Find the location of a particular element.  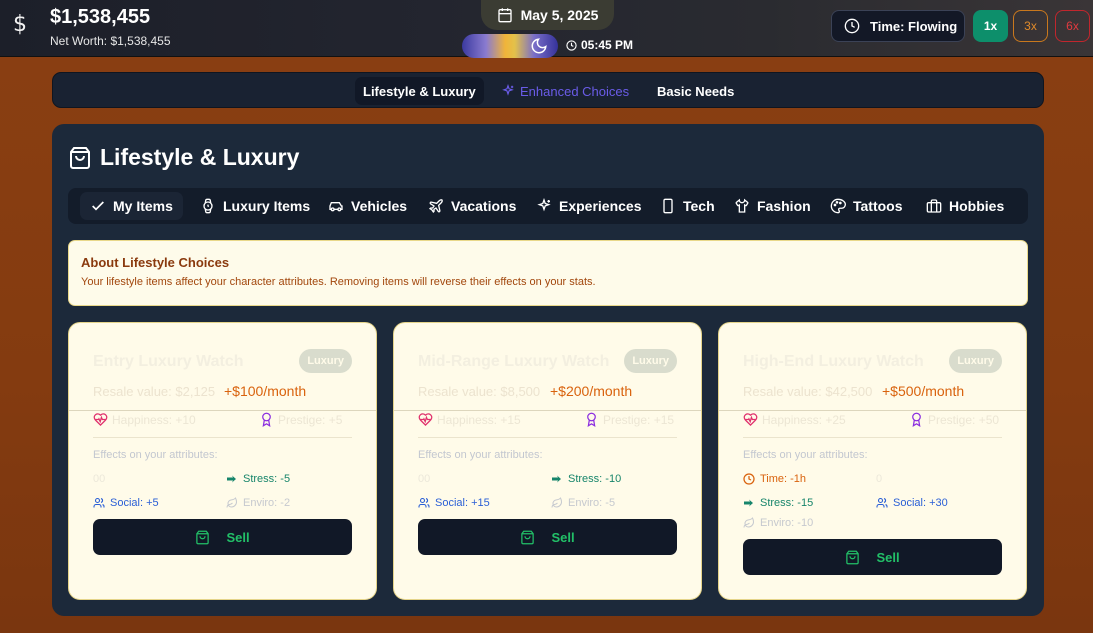

category-badge: Luxury is located at coordinates (650, 361).